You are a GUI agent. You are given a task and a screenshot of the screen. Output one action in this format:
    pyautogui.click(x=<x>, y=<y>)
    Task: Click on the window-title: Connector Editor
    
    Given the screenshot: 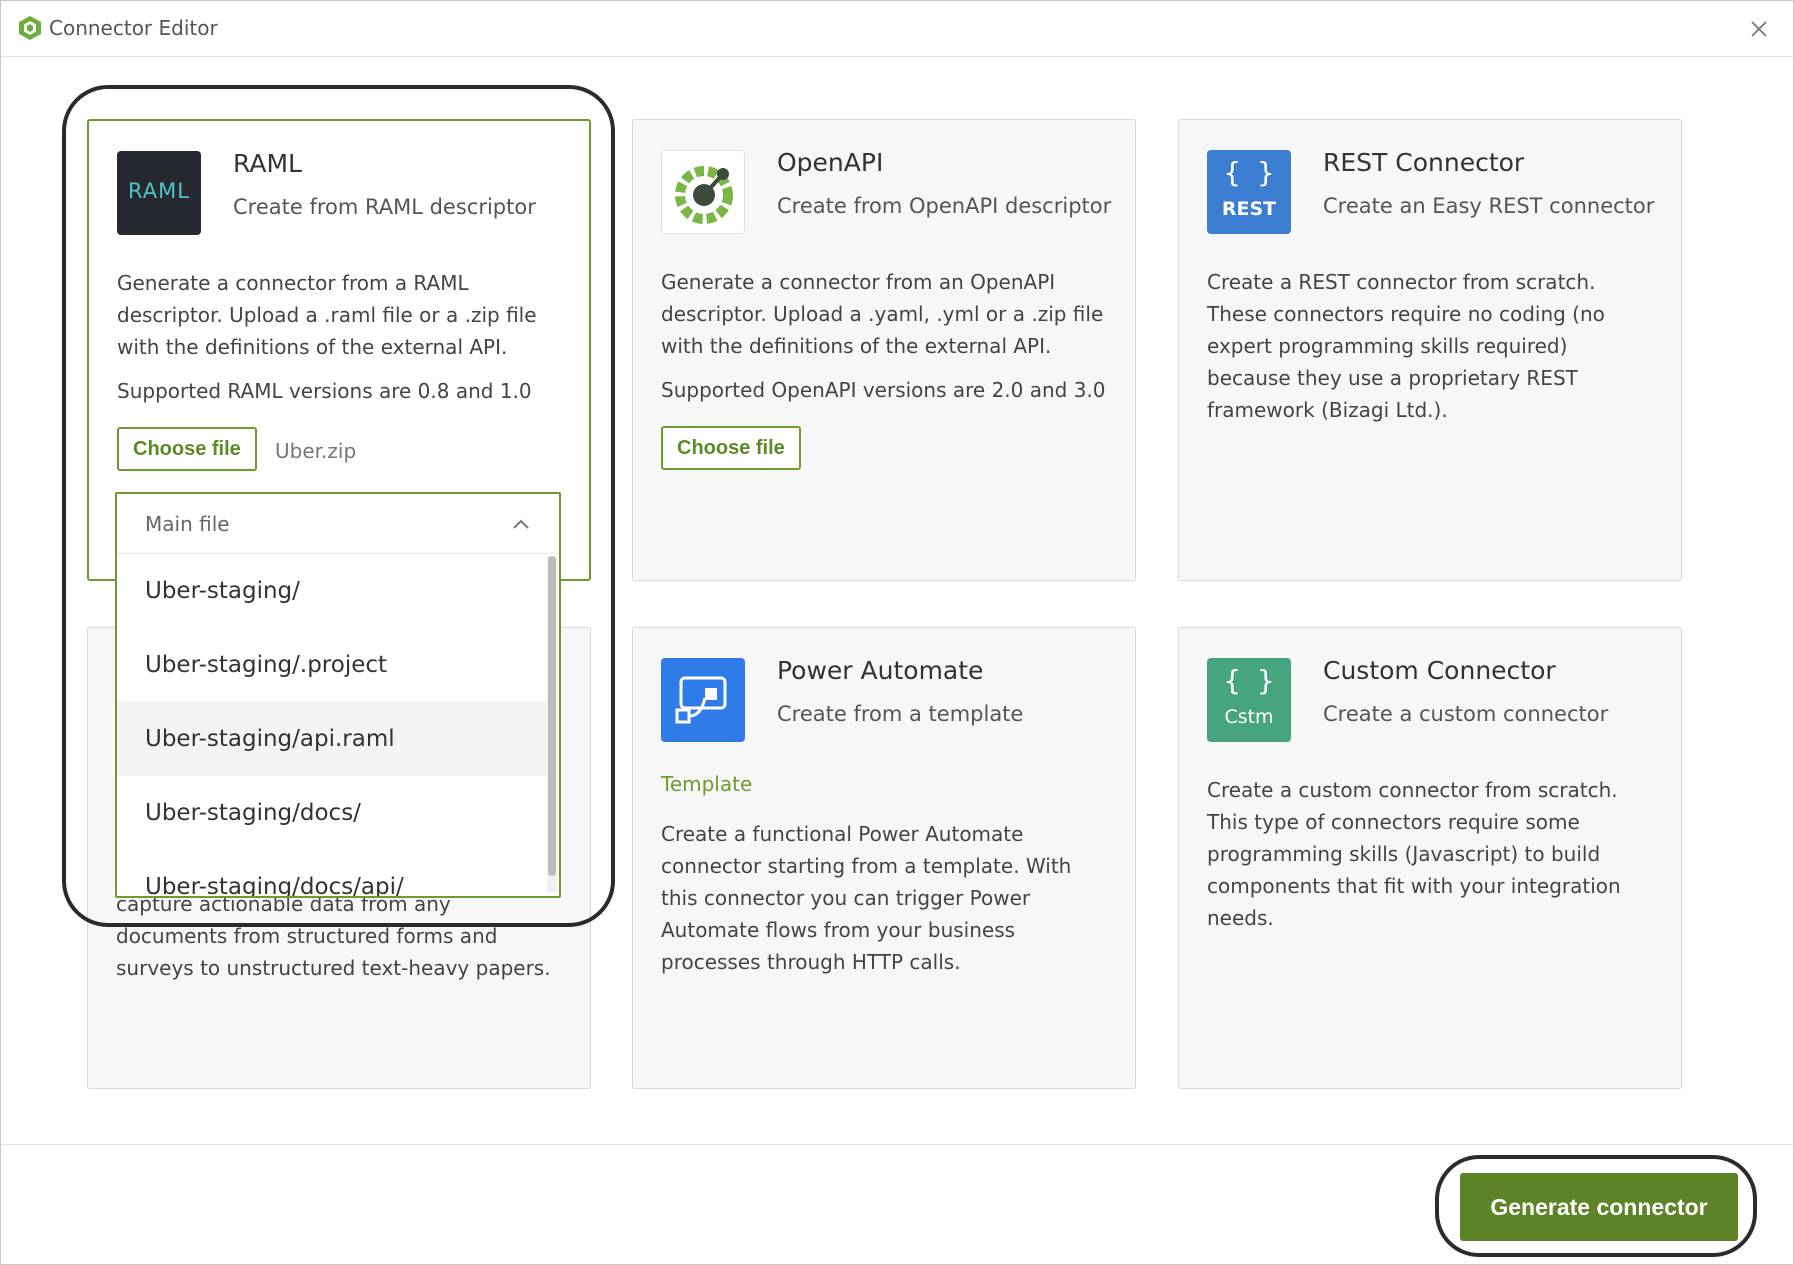 What is the action you would take?
    pyautogui.click(x=133, y=28)
    